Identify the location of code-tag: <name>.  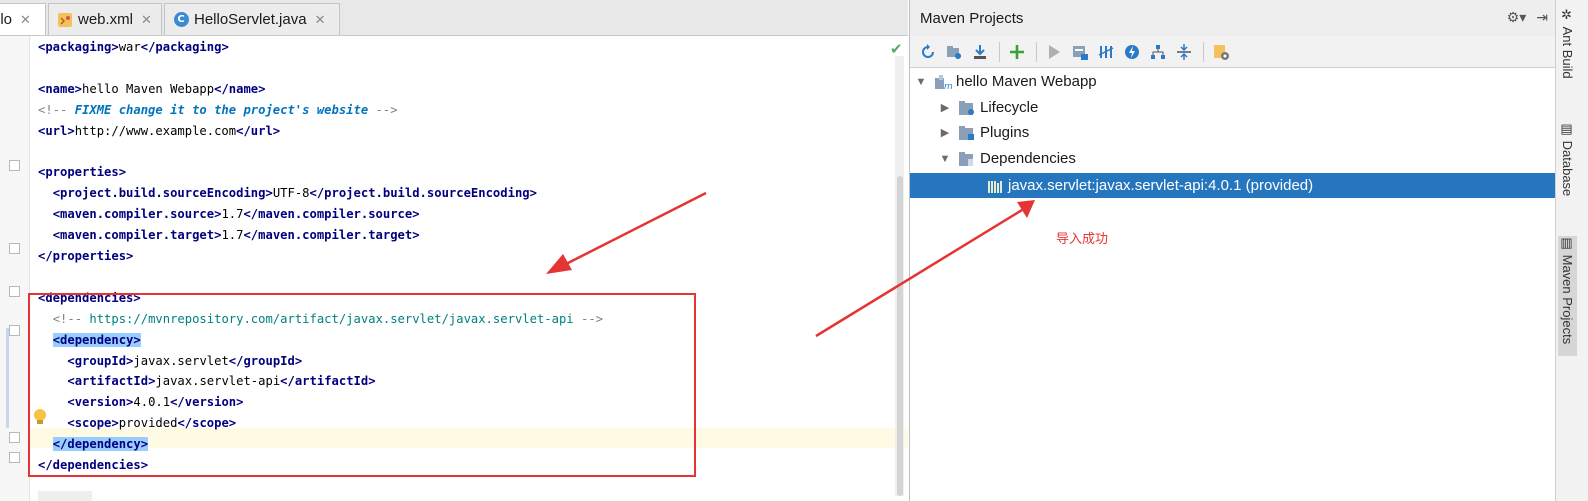
(60, 88).